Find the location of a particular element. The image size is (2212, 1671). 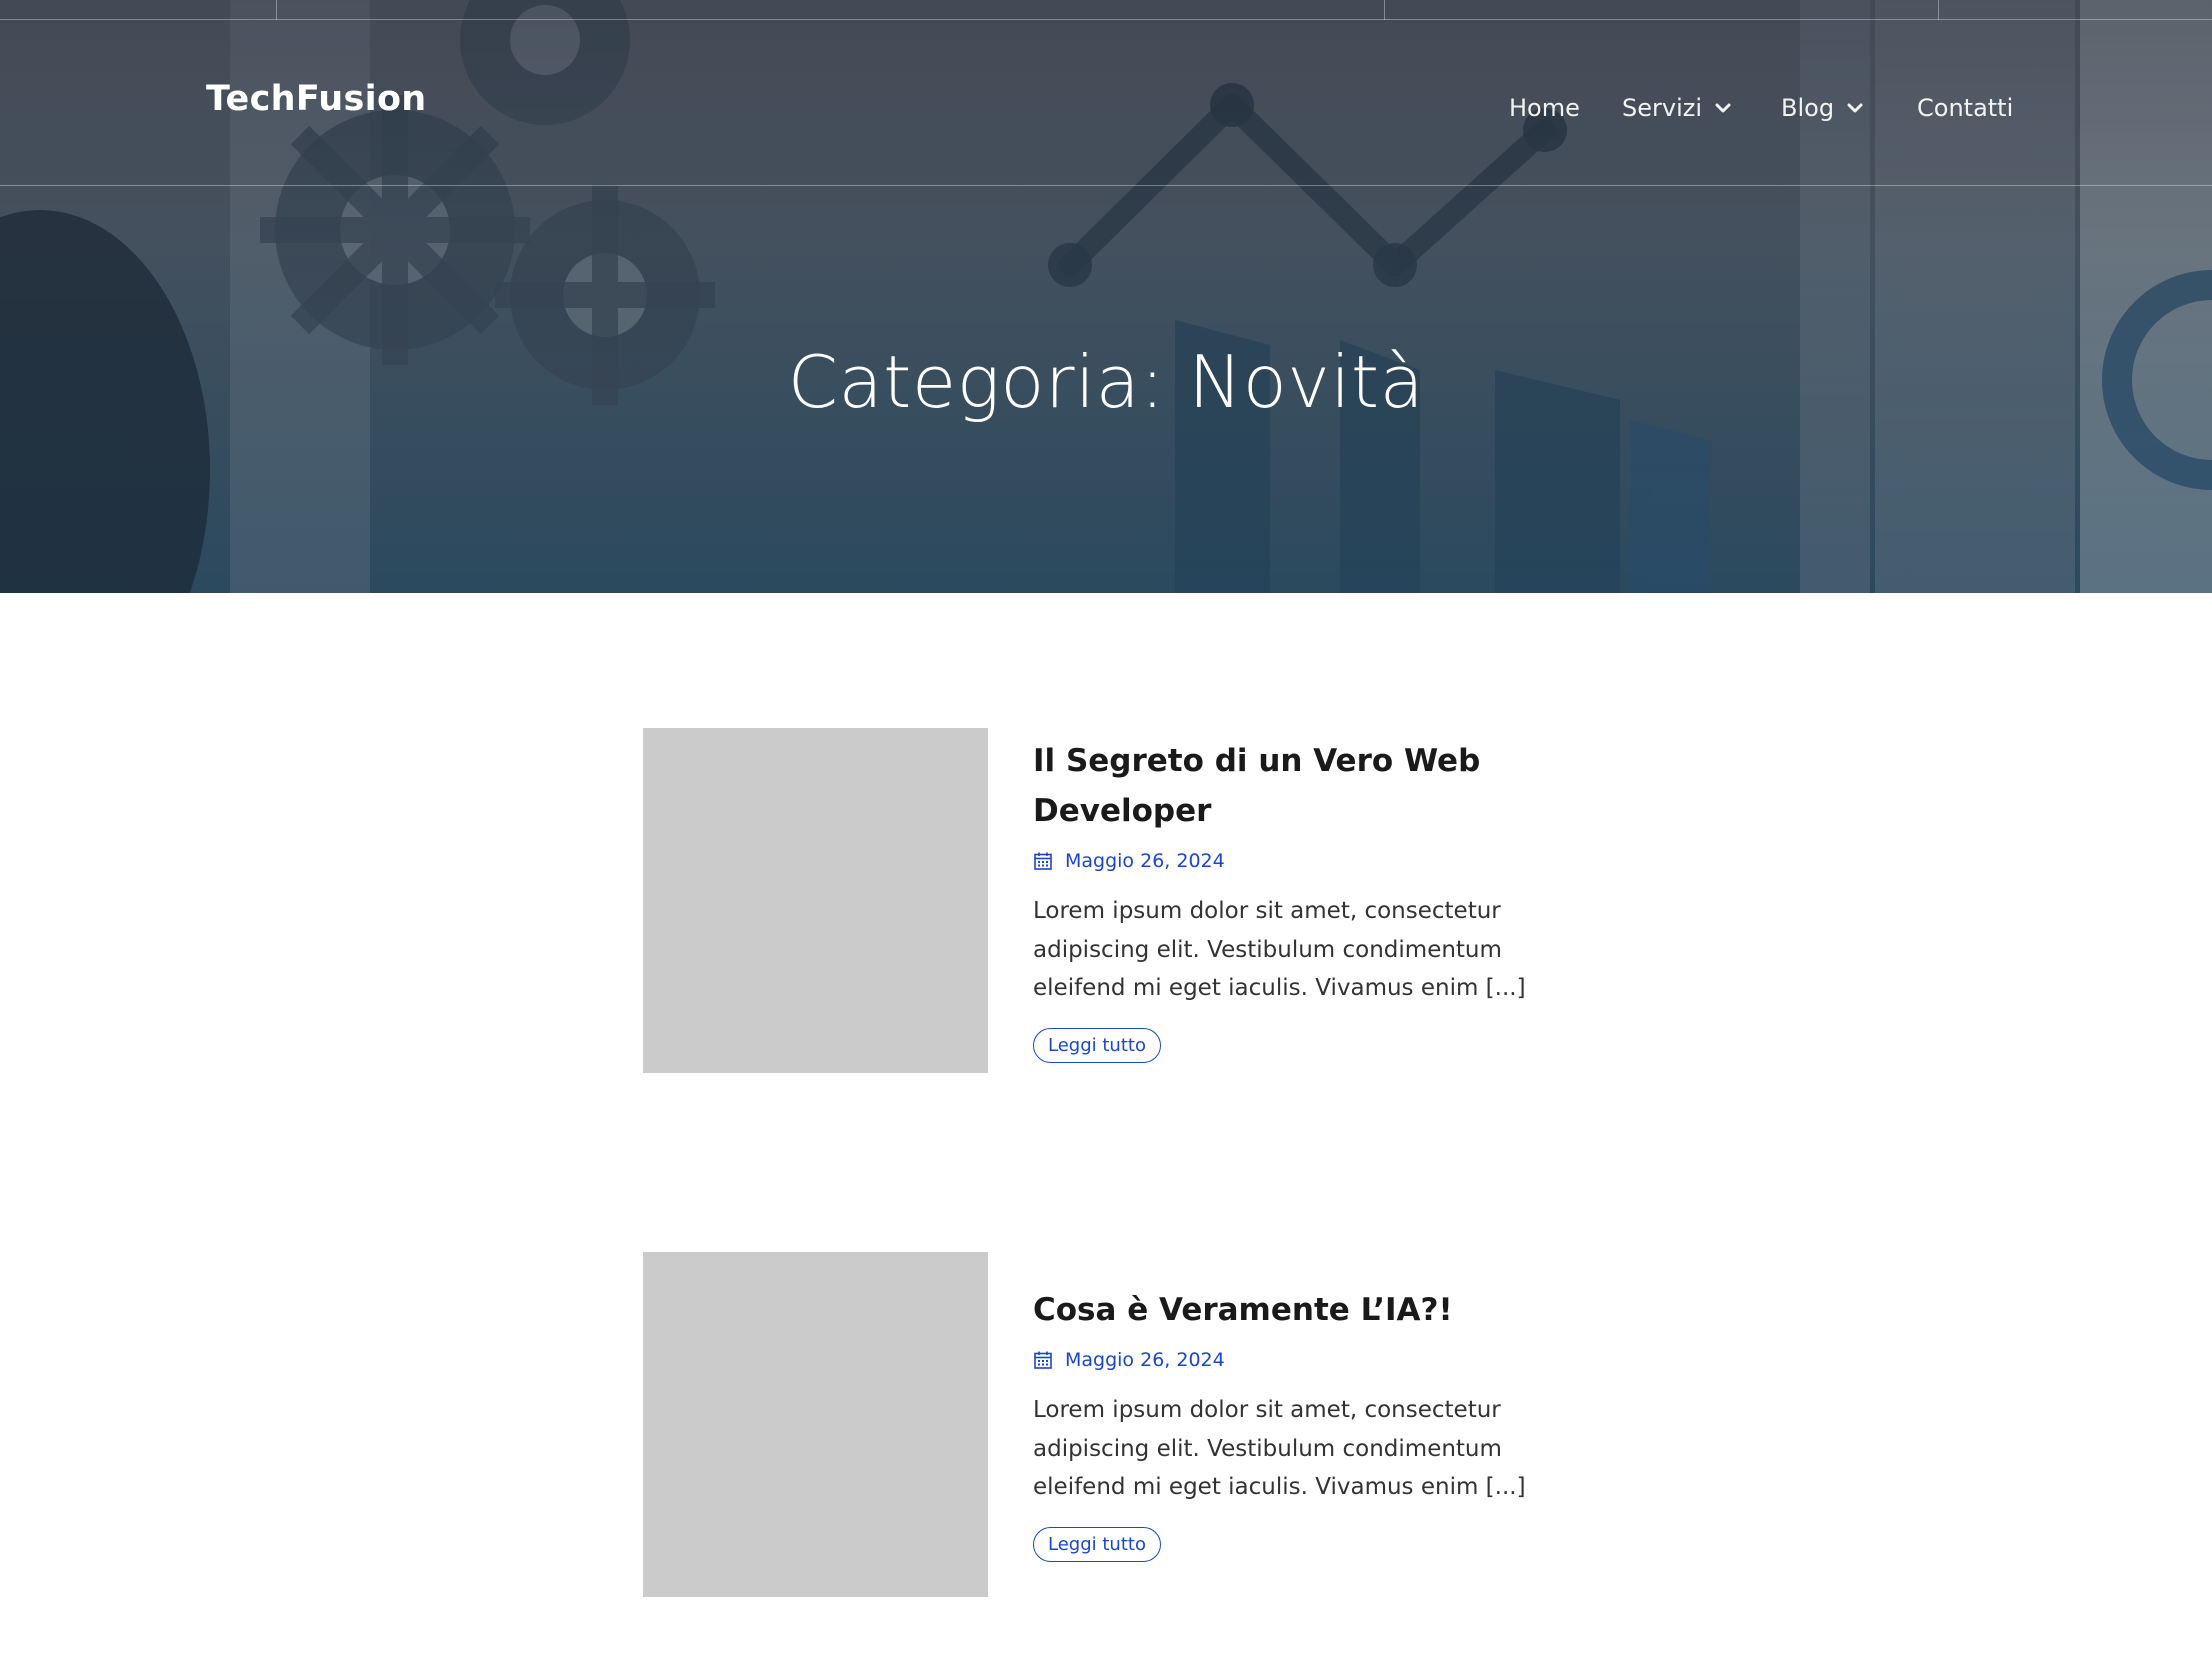

post-title: Cosa è Veramente L’IA?! is located at coordinates (1313, 1310).